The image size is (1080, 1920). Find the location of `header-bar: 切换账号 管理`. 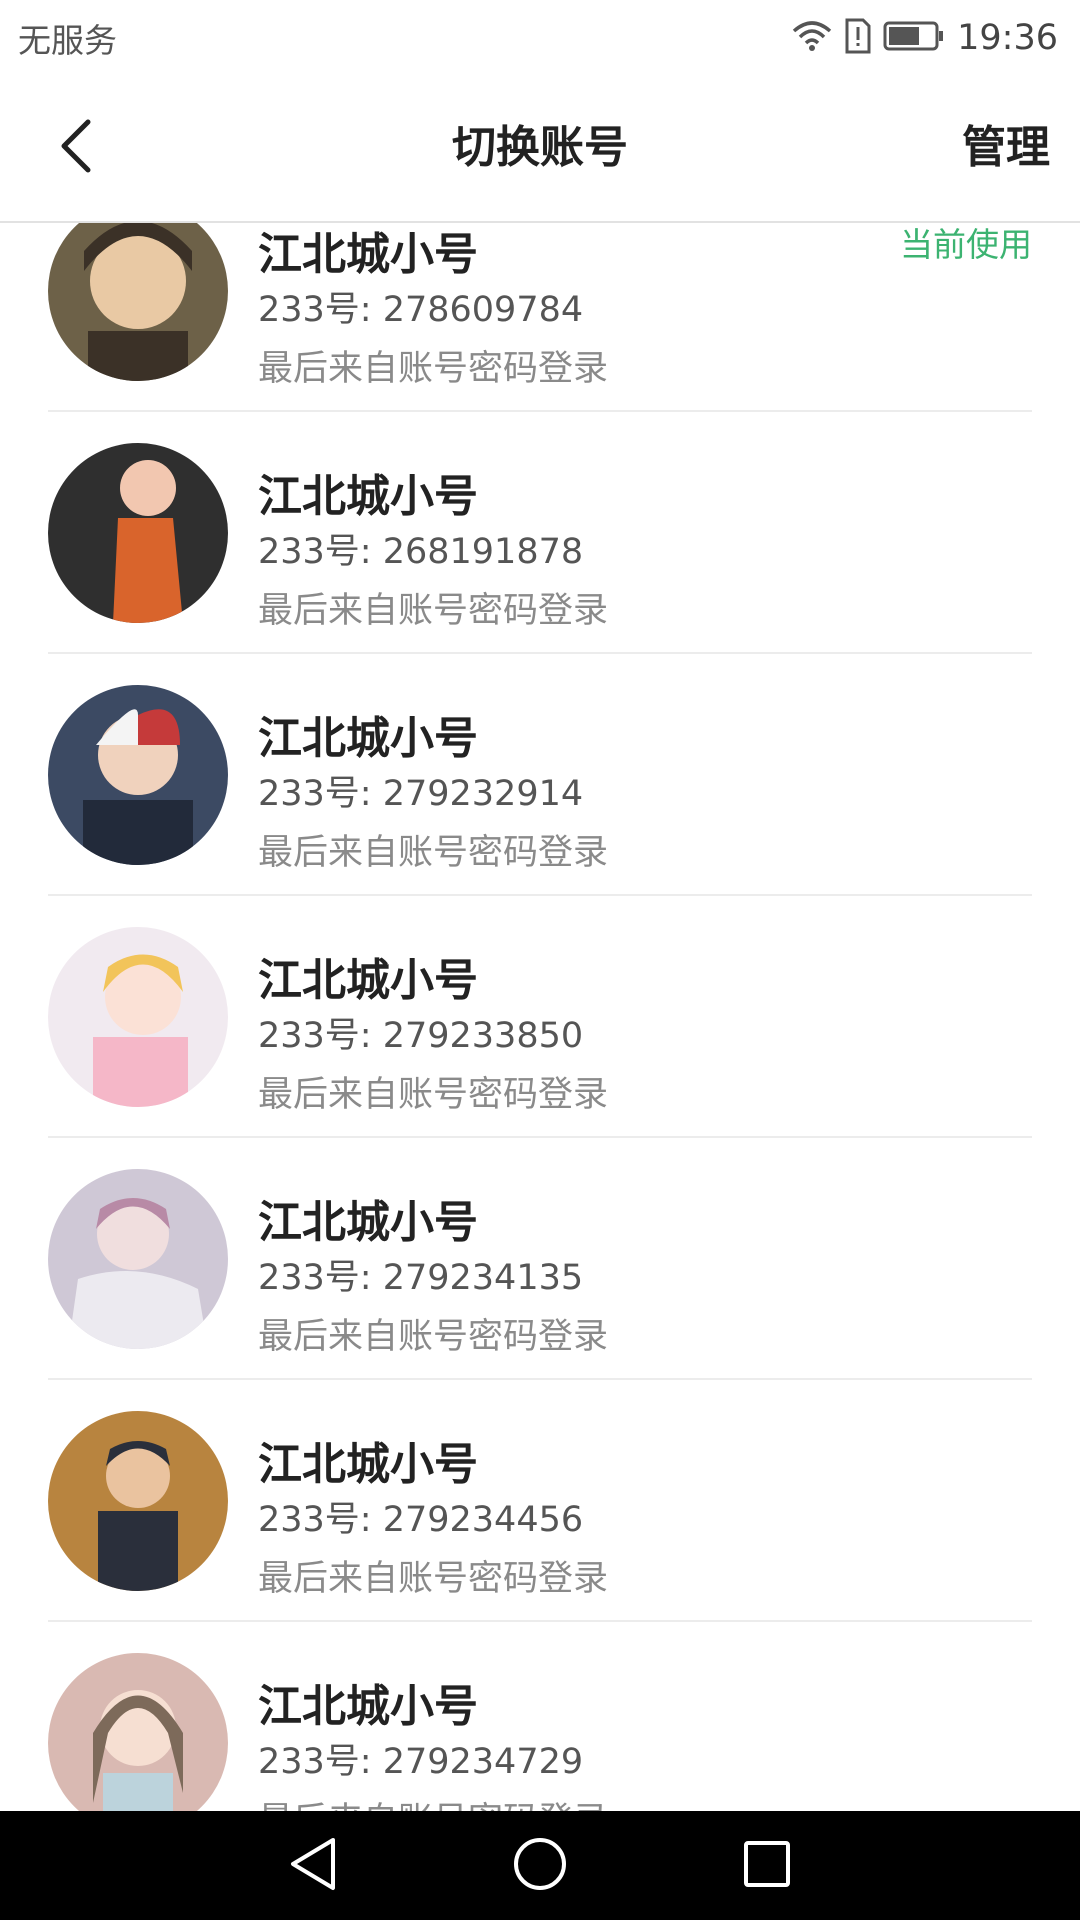

header-bar: 切换账号 管理 is located at coordinates (540, 149).